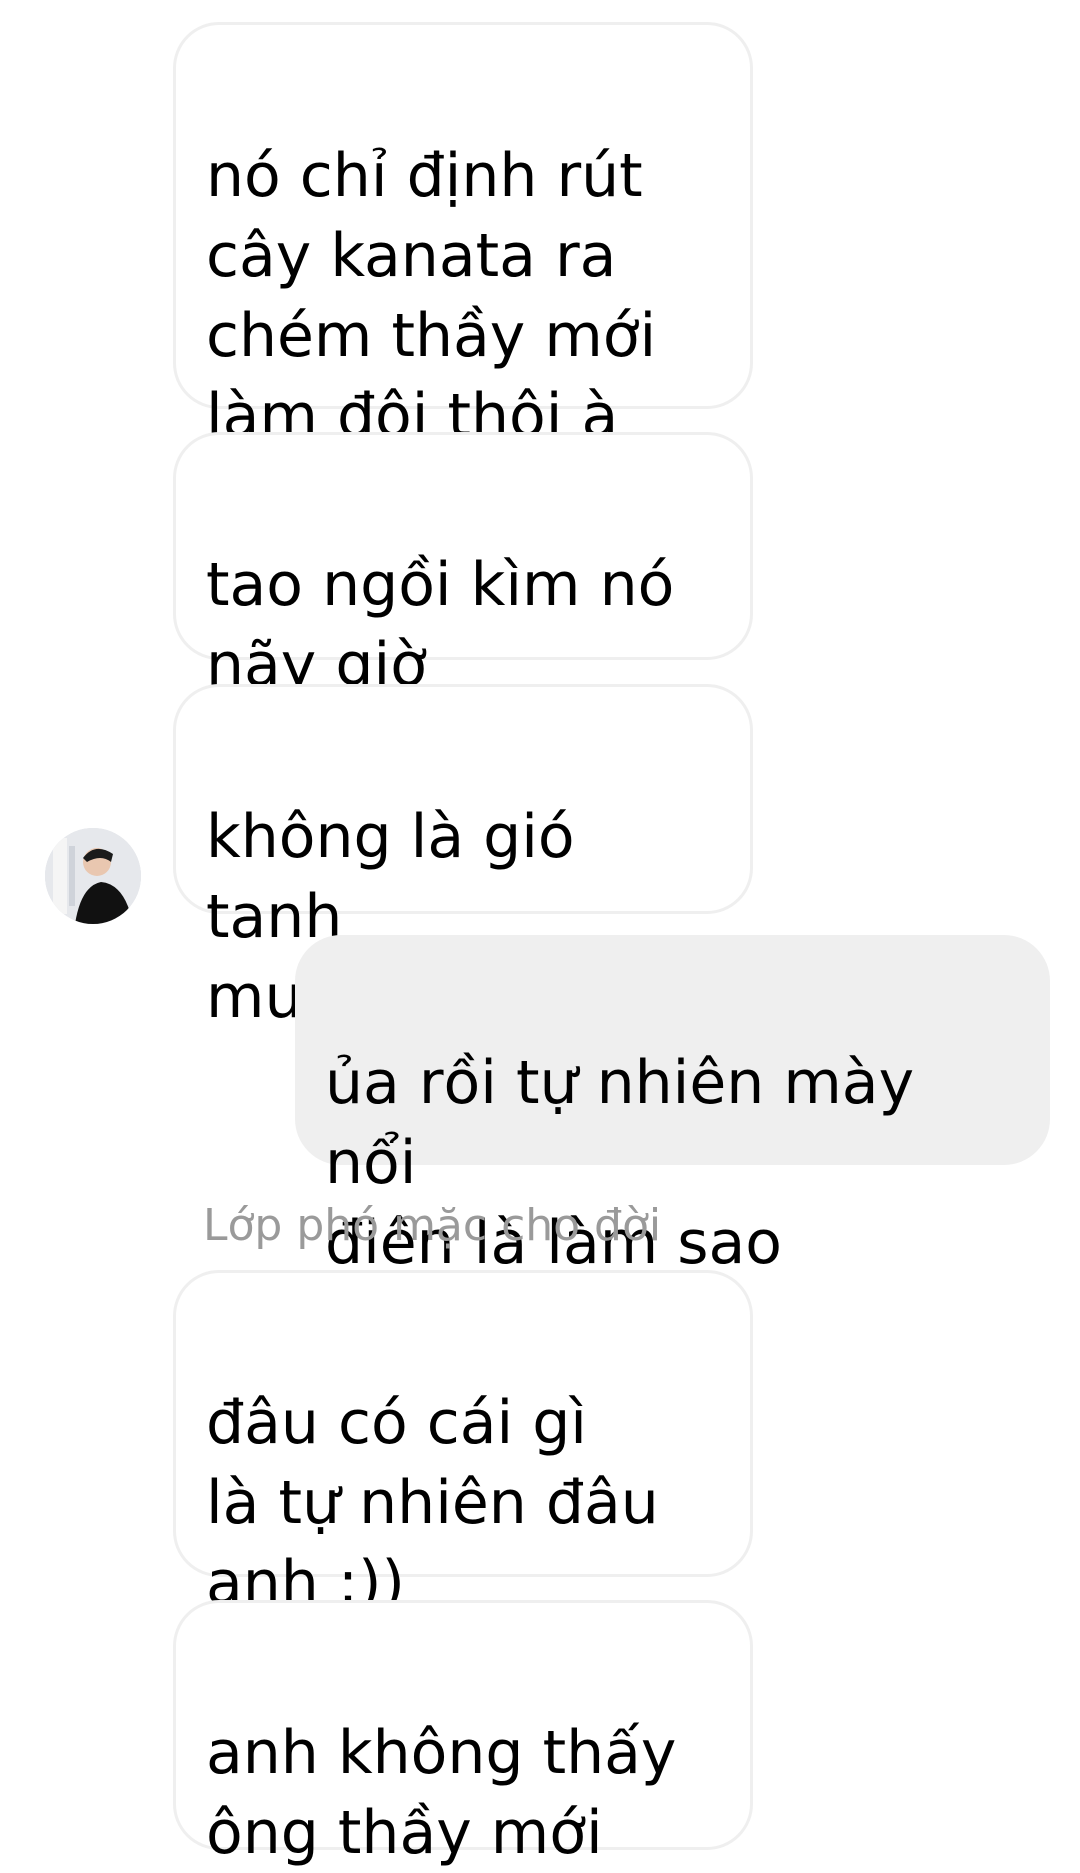  What do you see at coordinates (432, 1225) in the screenshot?
I see `sender-name: Lớp phó mặc cho đời` at bounding box center [432, 1225].